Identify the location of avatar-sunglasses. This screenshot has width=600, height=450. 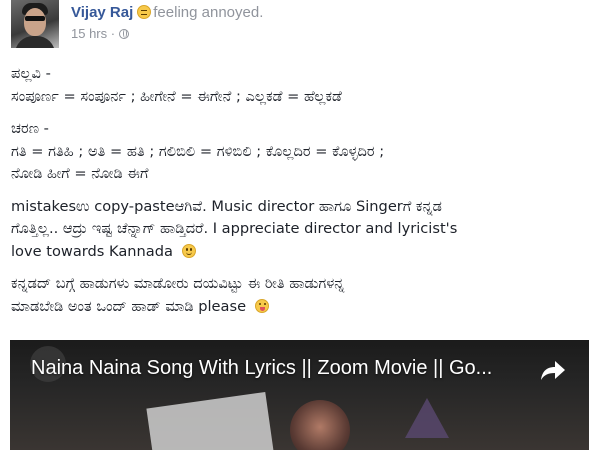
(35, 18).